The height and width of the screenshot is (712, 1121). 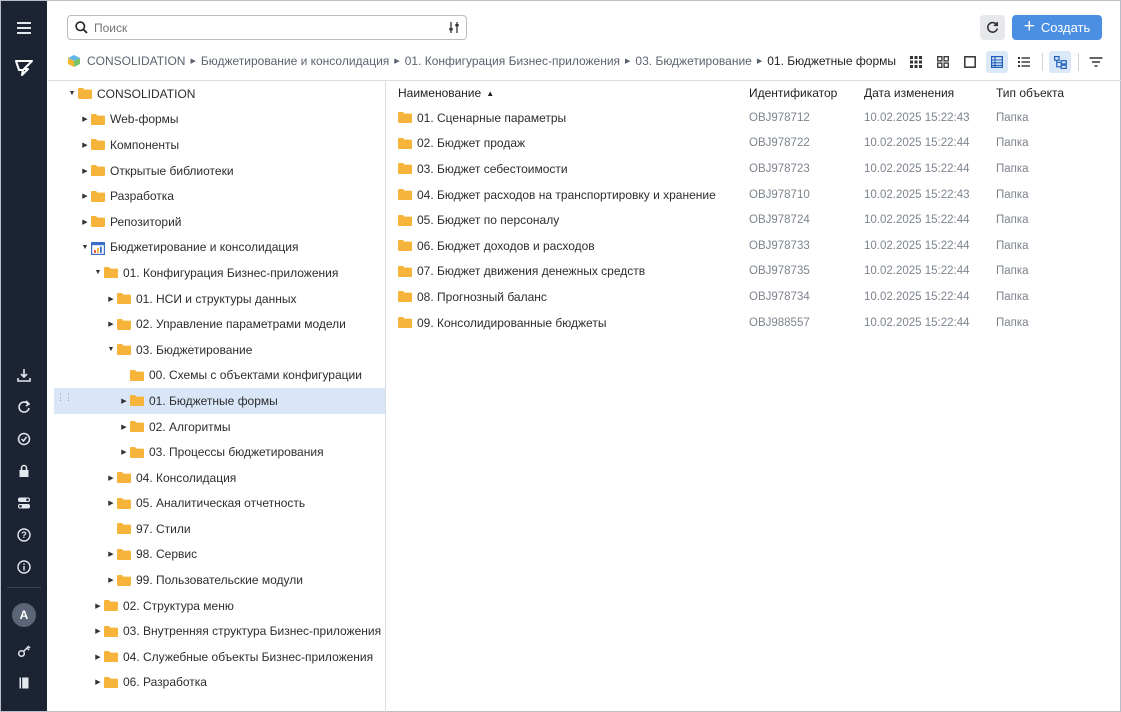 I want to click on tree-node: ▶ 99. Пользовательские модули, so click(x=219, y=580).